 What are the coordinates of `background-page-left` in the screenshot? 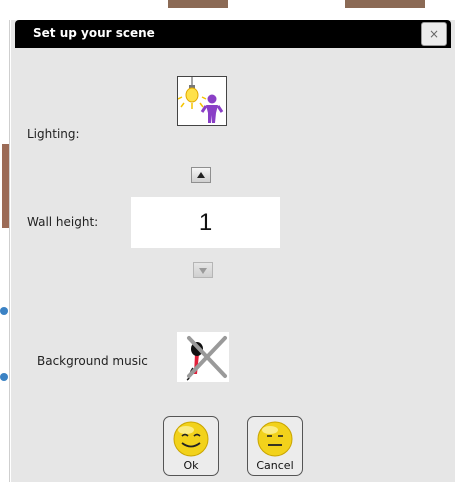 It's located at (5, 251).